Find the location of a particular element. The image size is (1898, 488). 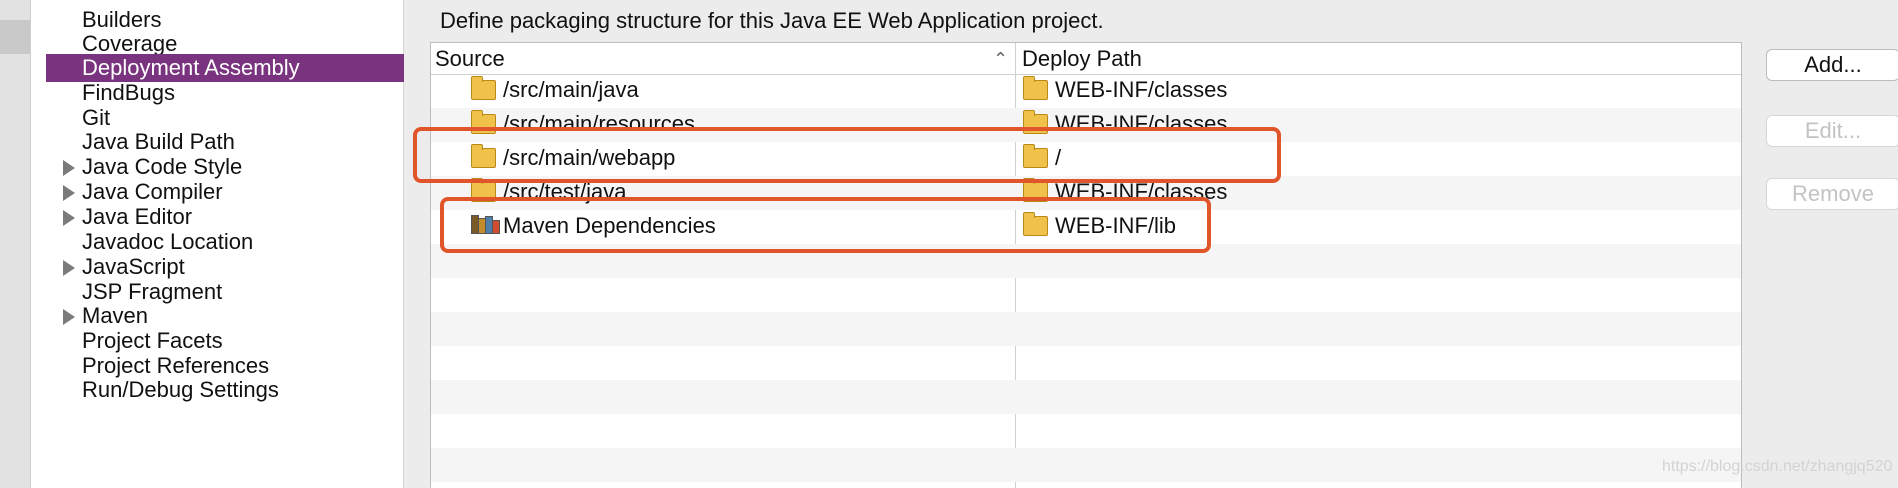

sidebar-item-label: FindBugs is located at coordinates (128, 92).